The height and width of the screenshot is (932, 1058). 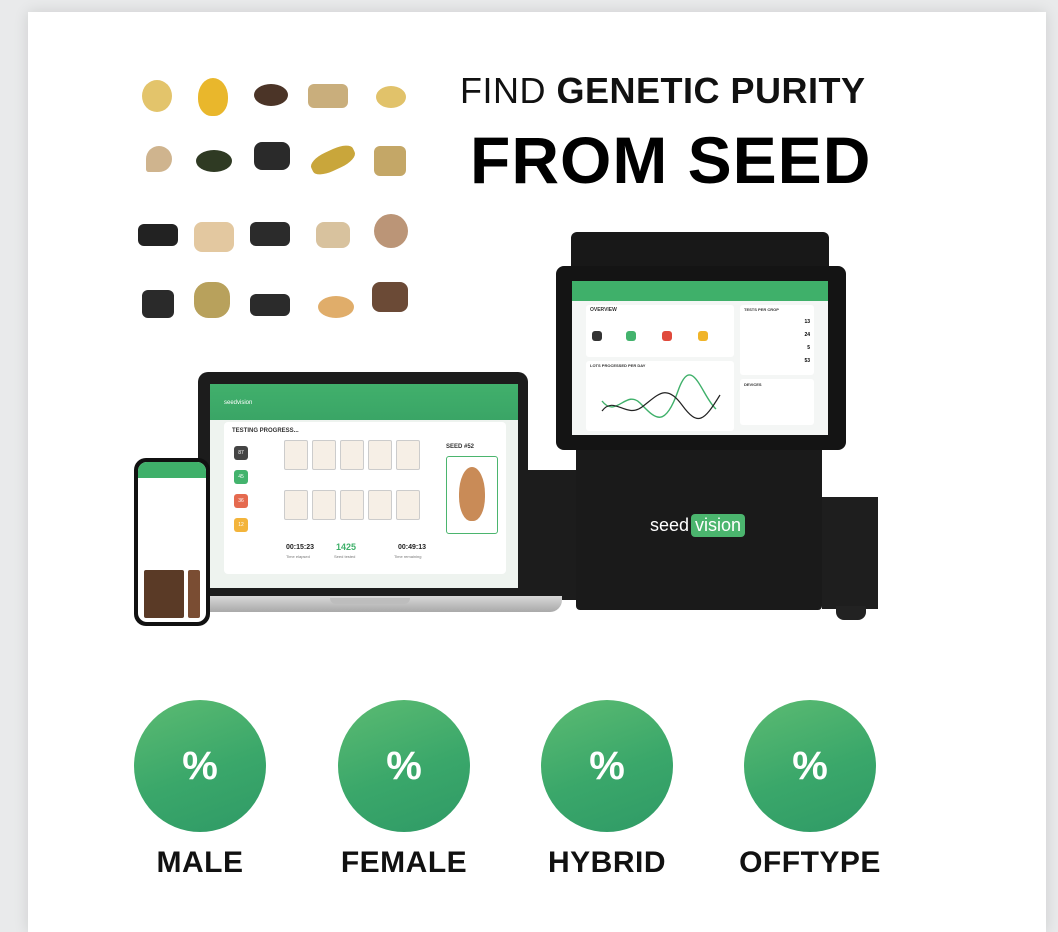 I want to click on crop-count: 24, so click(x=807, y=335).